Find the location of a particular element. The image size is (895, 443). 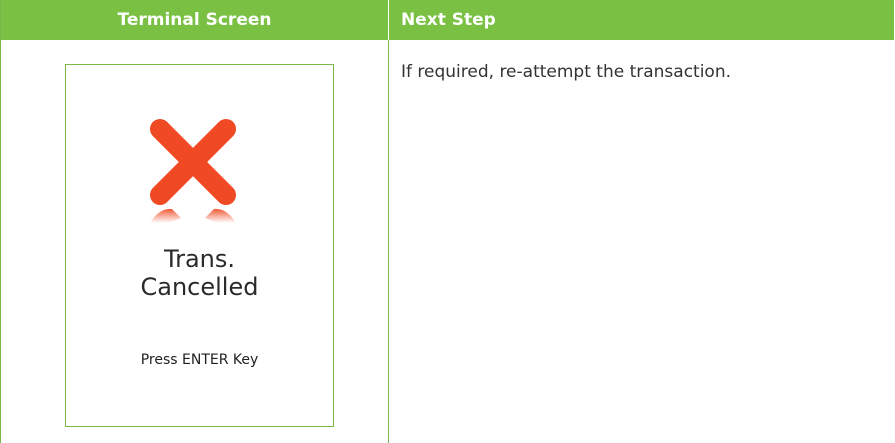

cross-icon is located at coordinates (193, 173).